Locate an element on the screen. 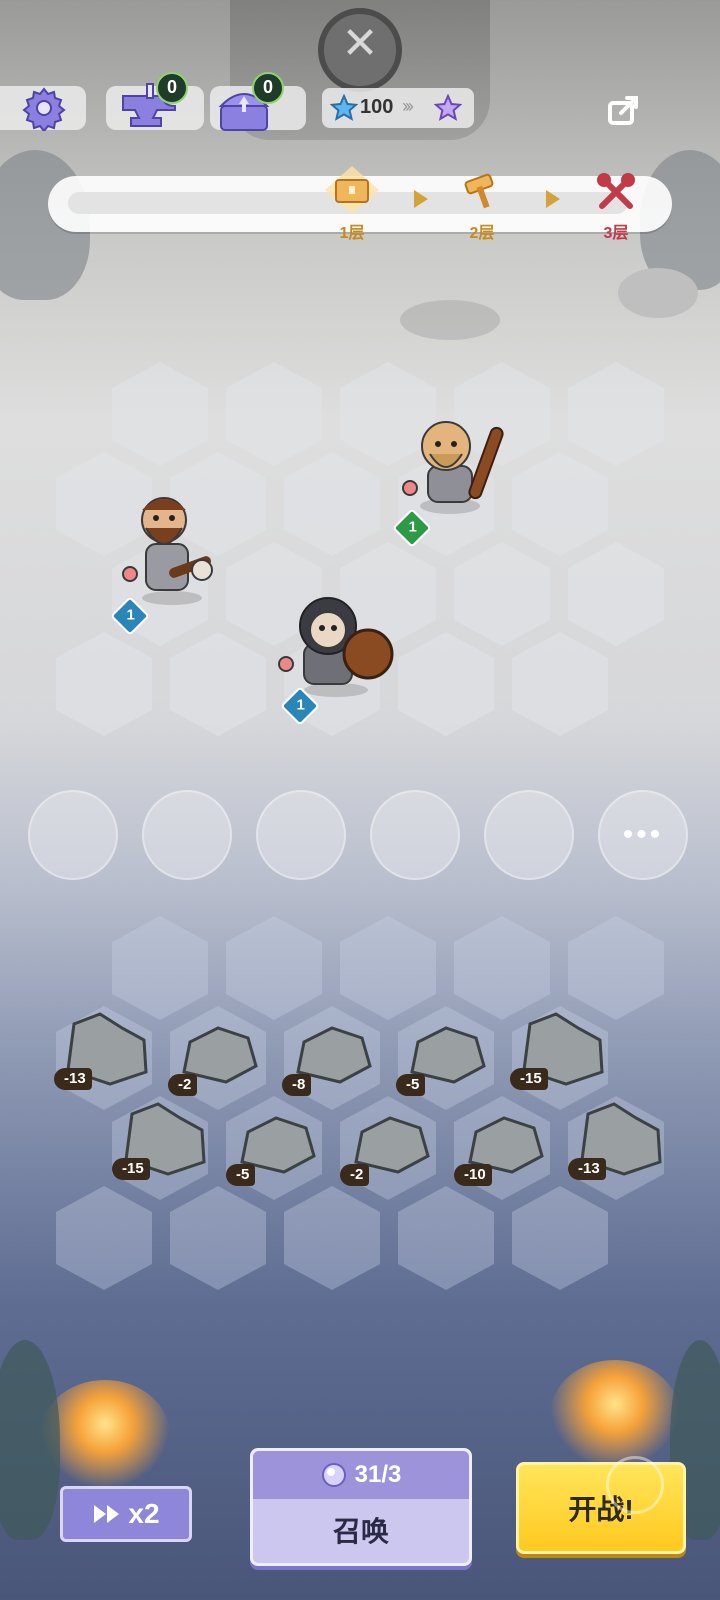 The width and height of the screenshot is (720, 1600). chevrons-icon: ››› is located at coordinates (408, 106).